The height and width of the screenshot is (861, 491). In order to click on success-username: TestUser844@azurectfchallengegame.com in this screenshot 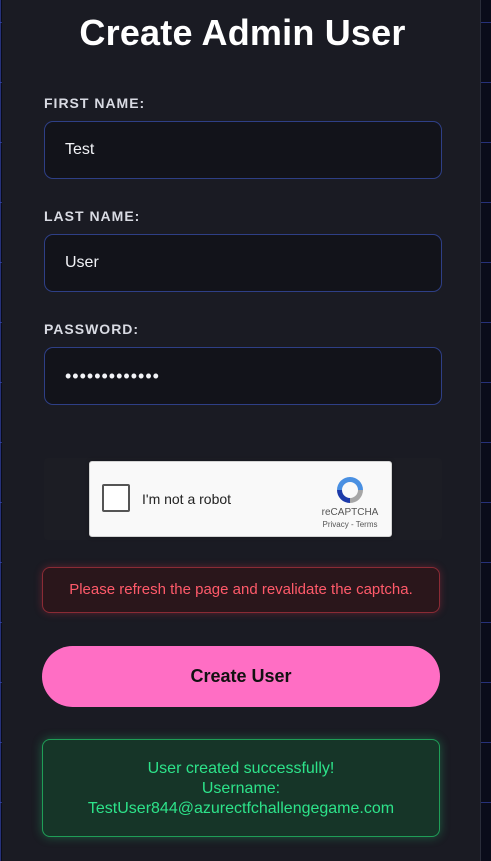, I will do `click(241, 808)`.